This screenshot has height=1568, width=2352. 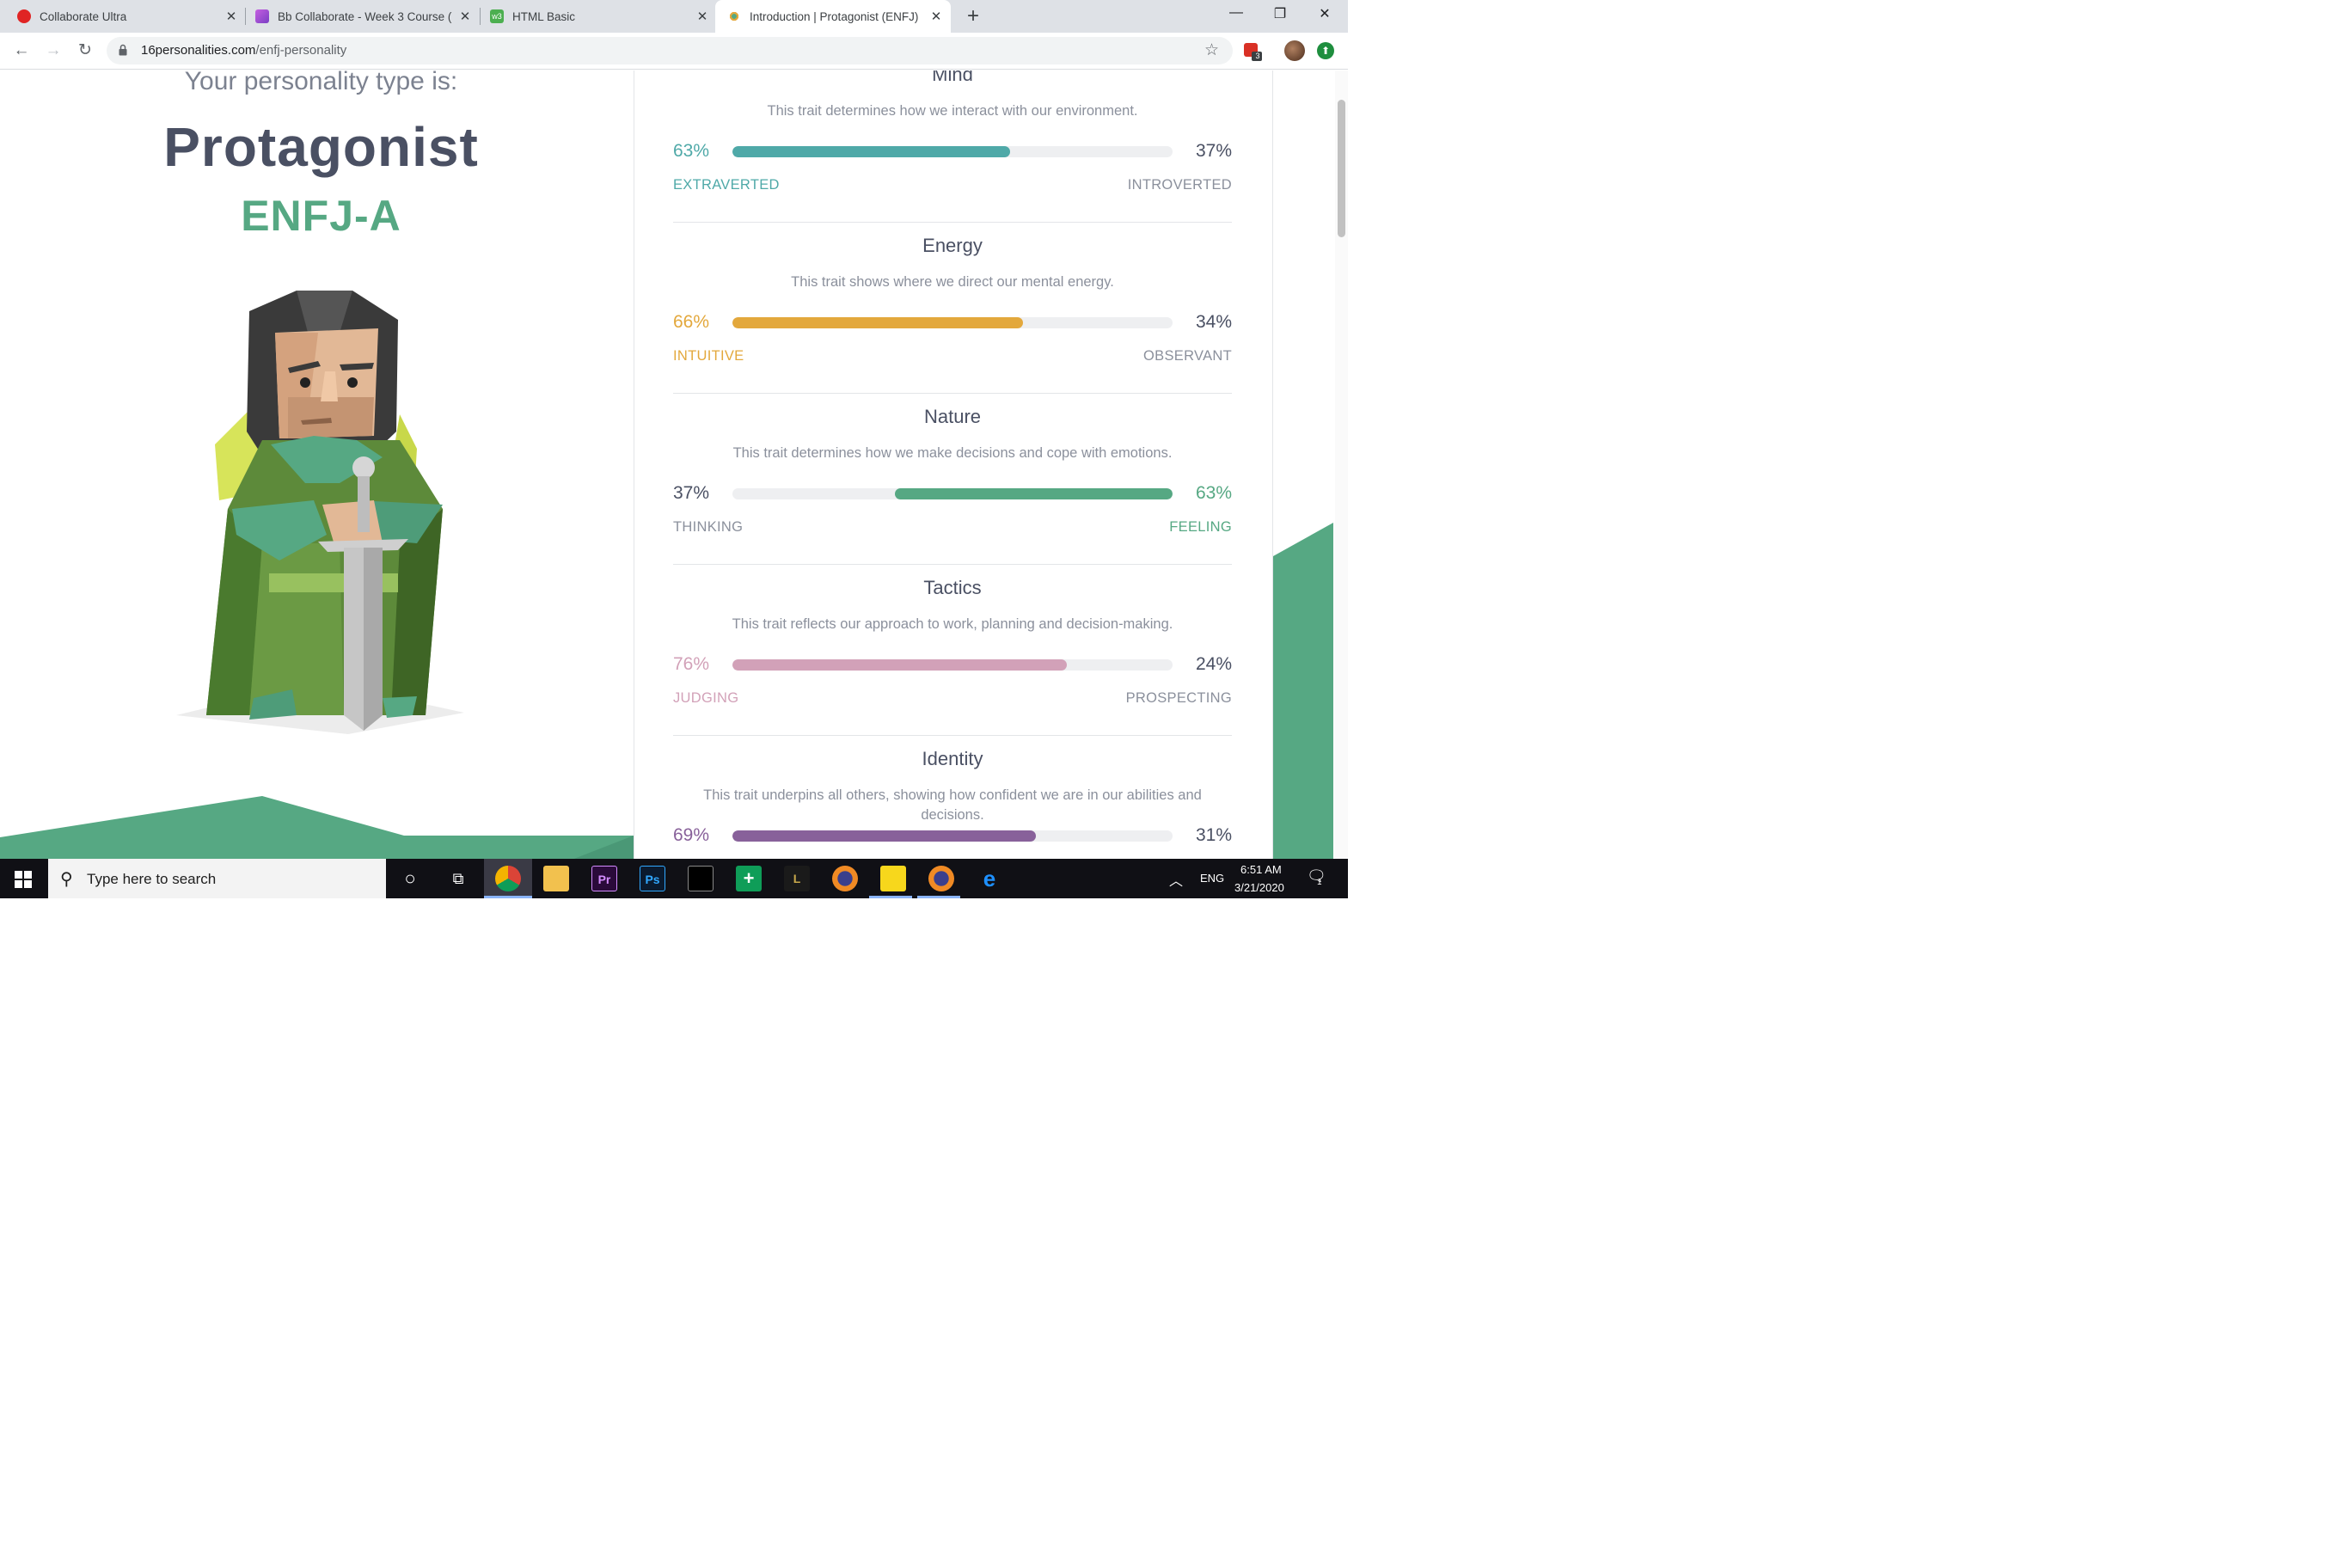 What do you see at coordinates (989, 878) in the screenshot?
I see `edge-icon: e` at bounding box center [989, 878].